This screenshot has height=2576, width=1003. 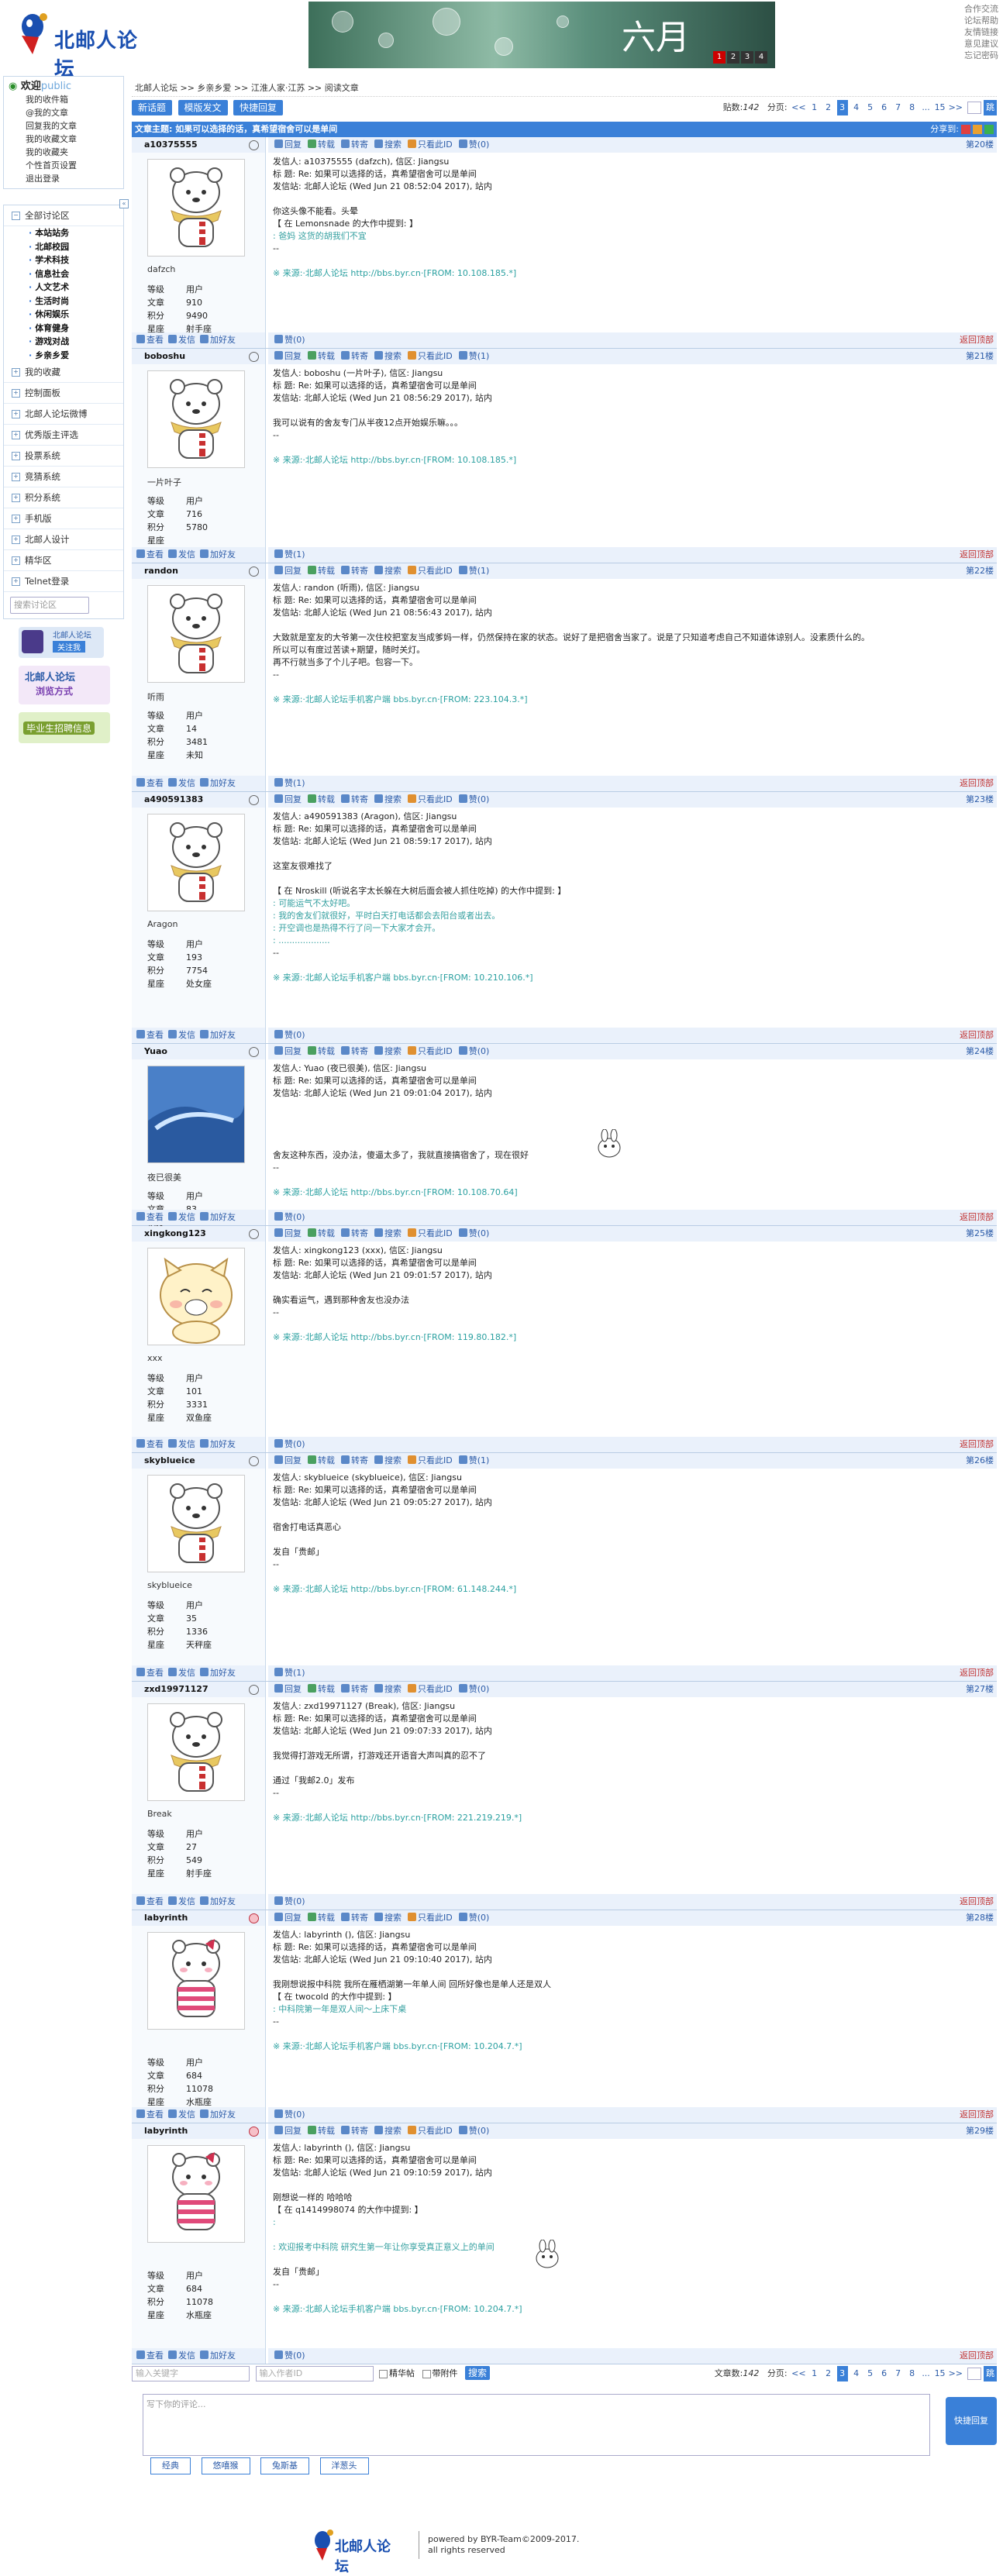 I want to click on bottom-search-button: 搜索, so click(x=478, y=2373).